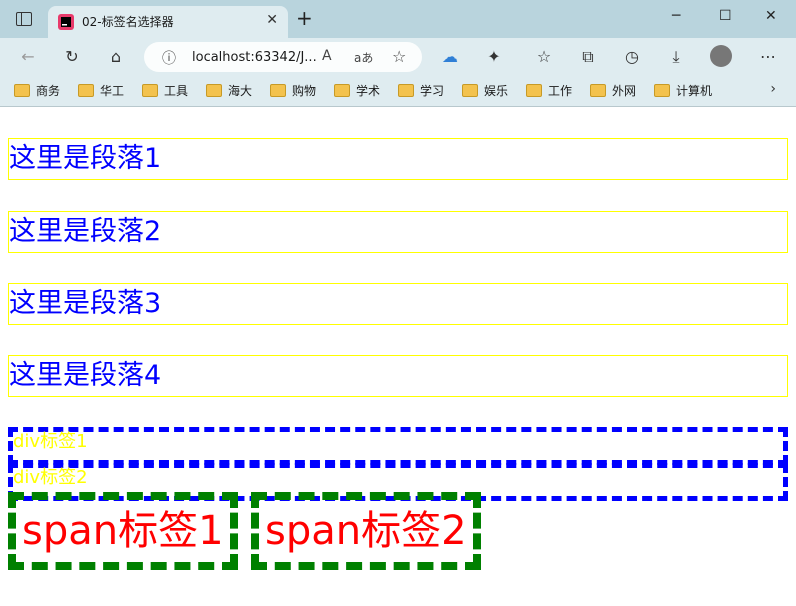 The height and width of the screenshot is (606, 796). Describe the element at coordinates (771, 16) in the screenshot. I see `close-window-icon: ✕` at that location.